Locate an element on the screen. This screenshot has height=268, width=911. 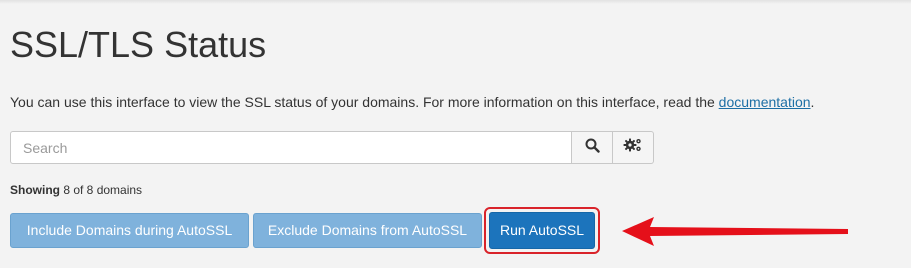
include-domains-button: Include Domains during AutoSSL is located at coordinates (129, 230).